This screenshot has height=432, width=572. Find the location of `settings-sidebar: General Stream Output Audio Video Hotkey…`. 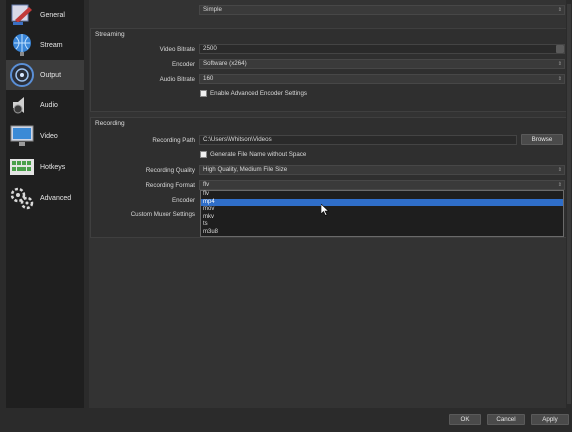

settings-sidebar: General Stream Output Audio Video Hotkey… is located at coordinates (45, 204).